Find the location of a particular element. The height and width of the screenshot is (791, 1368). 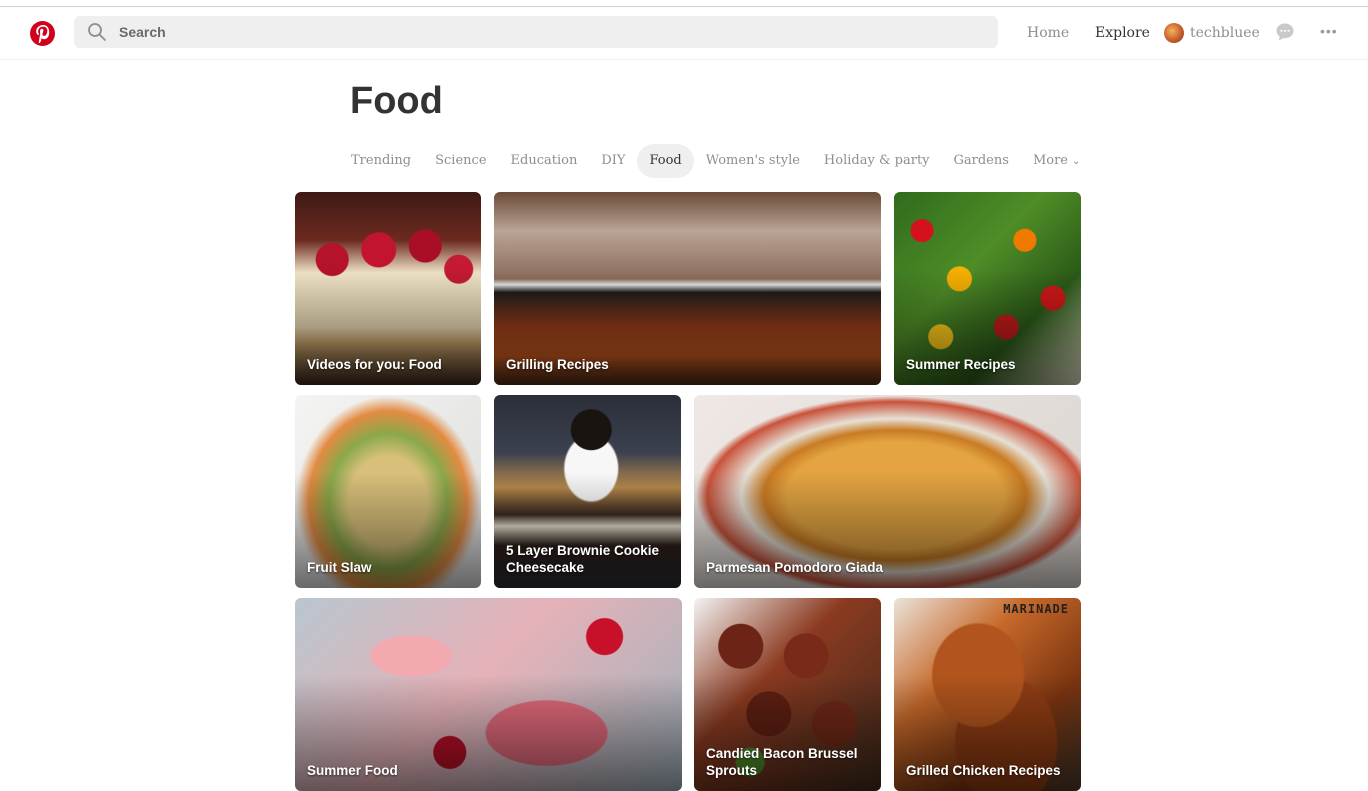

tile-label: Grilling Recipes is located at coordinates (557, 364).